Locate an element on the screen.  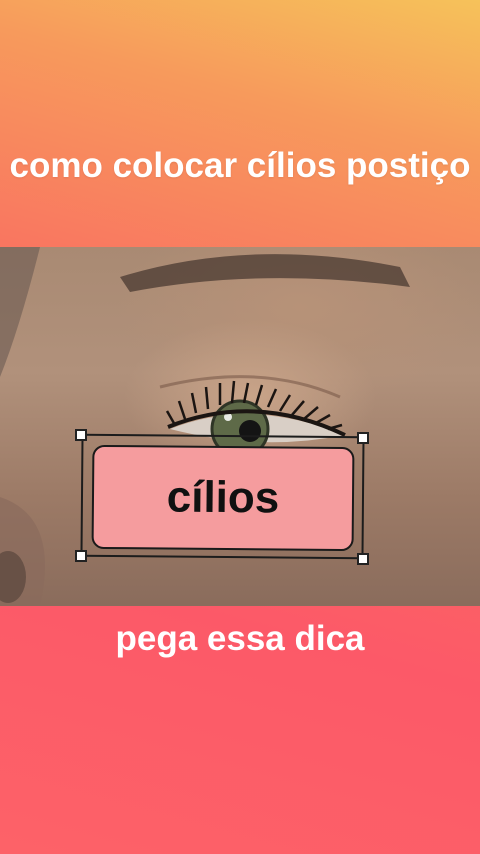
video-title: como colocar cílios postiço is located at coordinates (240, 165).